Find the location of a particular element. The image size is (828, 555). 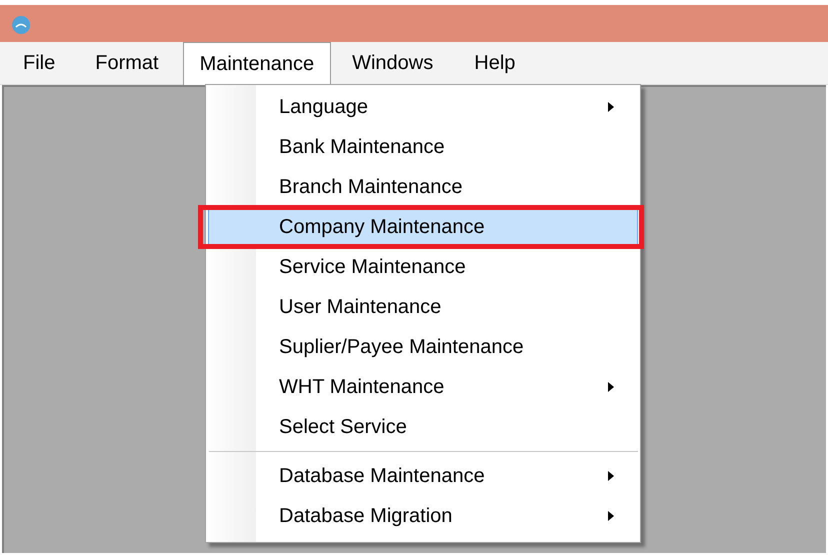

dropdown-item: Database Maintenance is located at coordinates (423, 476).